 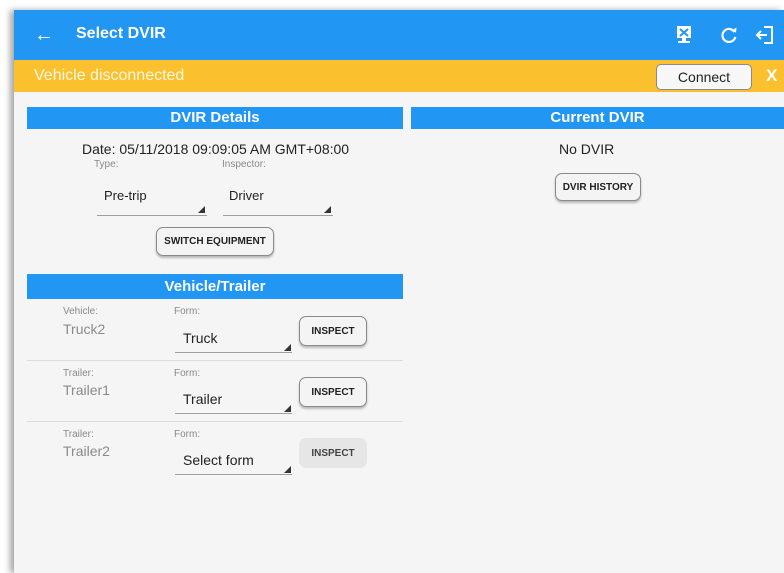 What do you see at coordinates (215, 241) in the screenshot?
I see `switch-equipment-button: SWITCH EQUIPMENT` at bounding box center [215, 241].